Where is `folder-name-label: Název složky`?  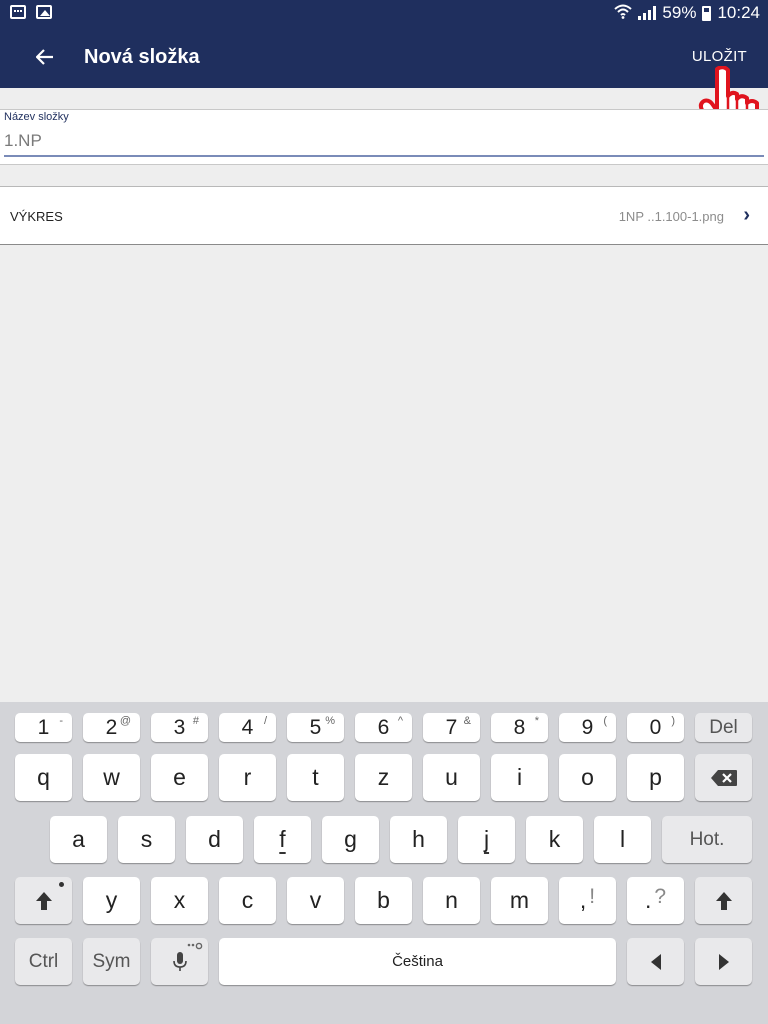
folder-name-label: Název složky is located at coordinates (36, 117).